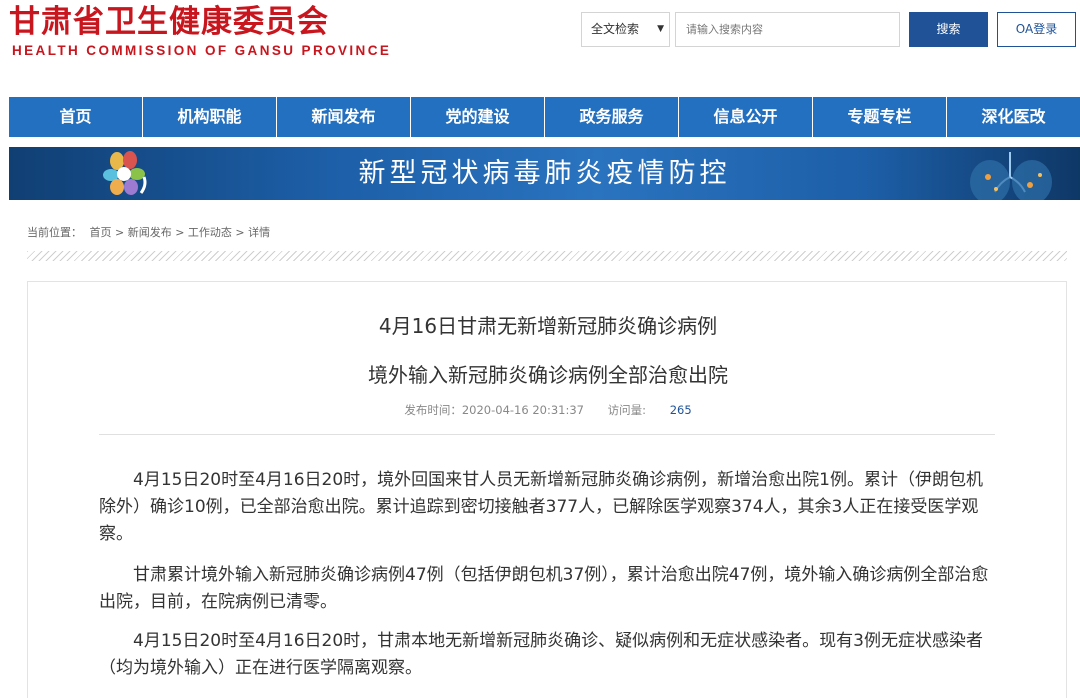 This screenshot has width=1080, height=698. I want to click on main-nav: 首页 机构职能 新闻发布 党的建设 政务服务 信息公开 专题专栏 深化医改, so click(544, 117).